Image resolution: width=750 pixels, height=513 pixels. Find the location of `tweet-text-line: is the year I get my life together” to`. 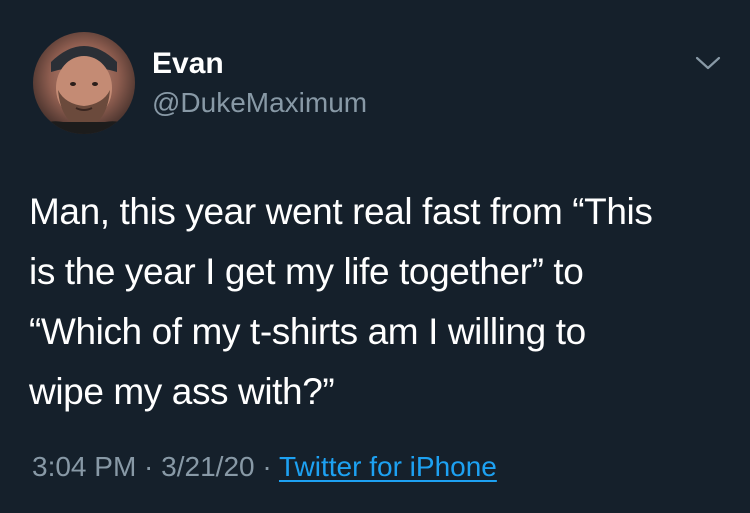

tweet-text-line: is the year I get my life together” to is located at coordinates (306, 271).